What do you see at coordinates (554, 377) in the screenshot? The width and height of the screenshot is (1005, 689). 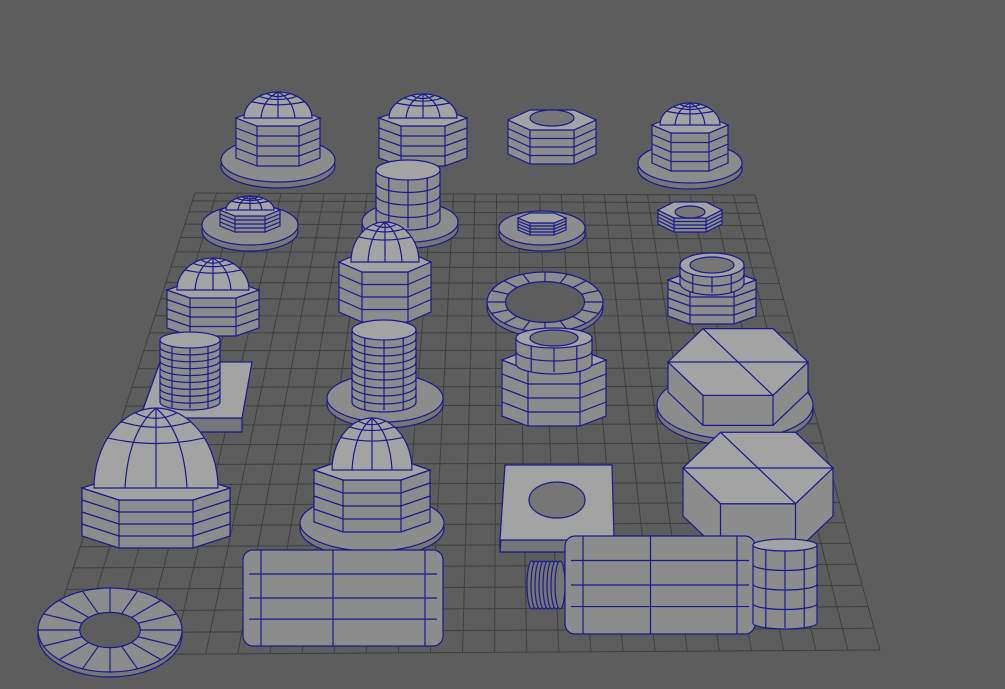 I see `castle-nut` at bounding box center [554, 377].